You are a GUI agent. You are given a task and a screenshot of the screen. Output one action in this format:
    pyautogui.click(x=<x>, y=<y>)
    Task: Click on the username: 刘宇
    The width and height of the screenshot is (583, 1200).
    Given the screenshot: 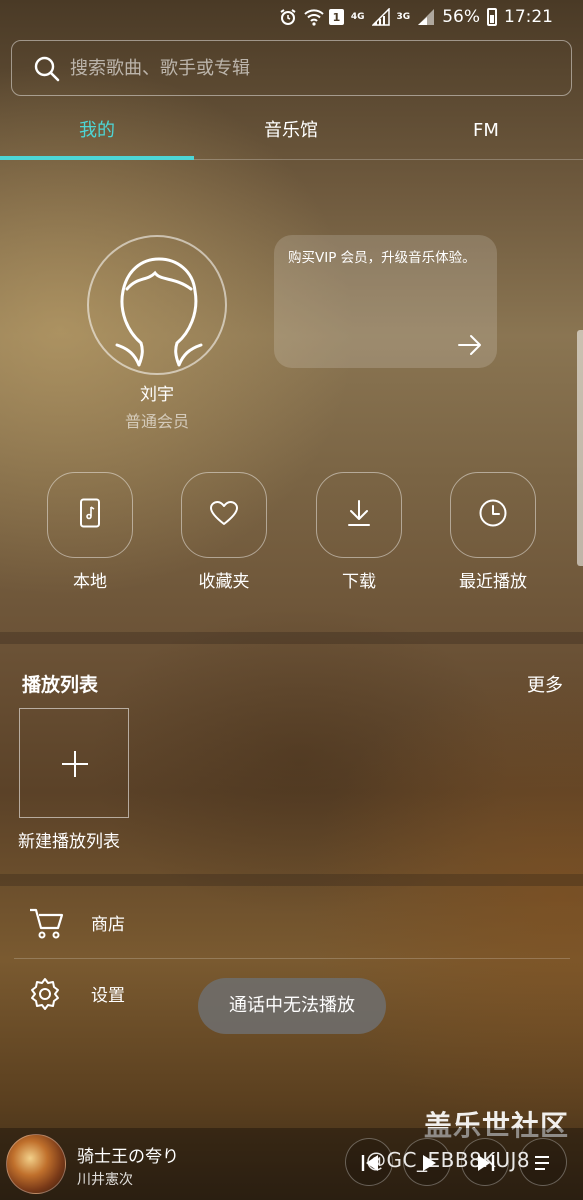 What is the action you would take?
    pyautogui.click(x=157, y=395)
    